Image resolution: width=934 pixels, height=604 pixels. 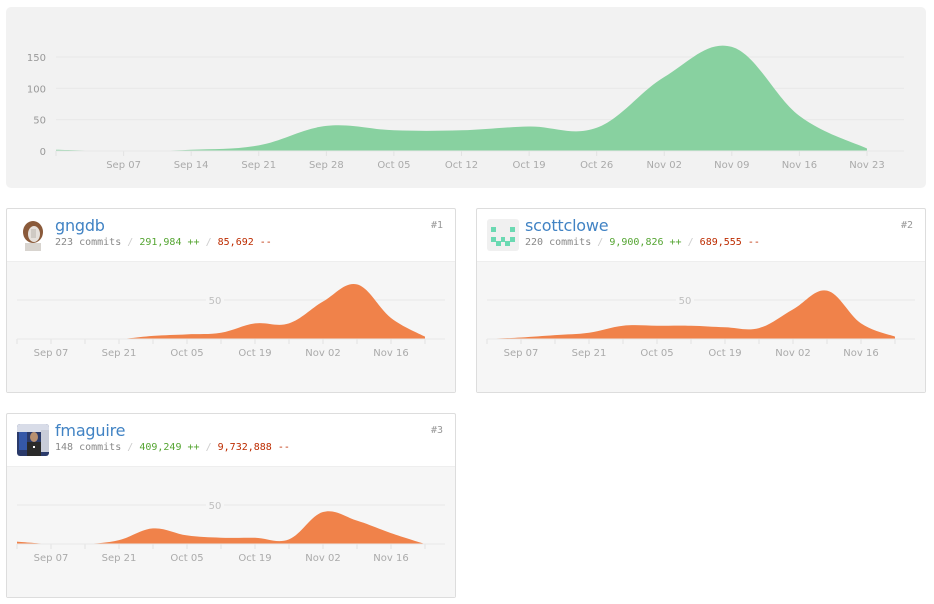 I want to click on y-tick-label: 0, so click(x=43, y=152).